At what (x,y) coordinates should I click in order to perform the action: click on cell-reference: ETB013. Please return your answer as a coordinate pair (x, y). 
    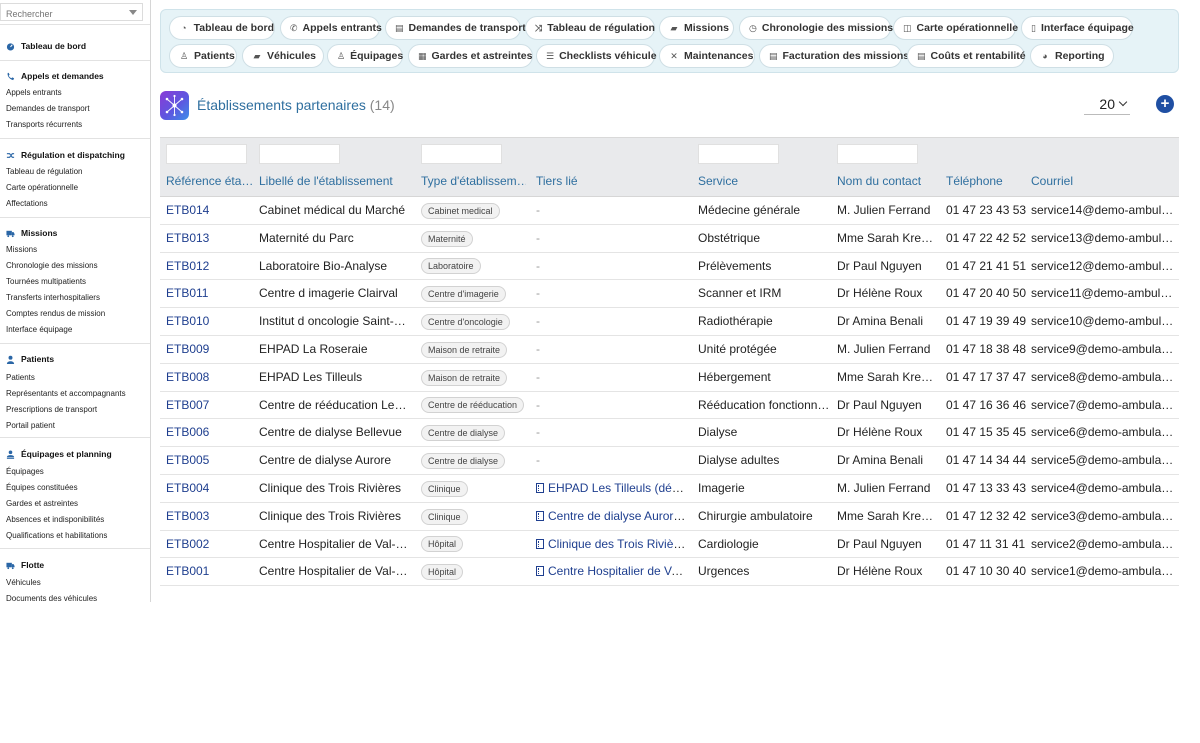
    Looking at the image, I should click on (209, 238).